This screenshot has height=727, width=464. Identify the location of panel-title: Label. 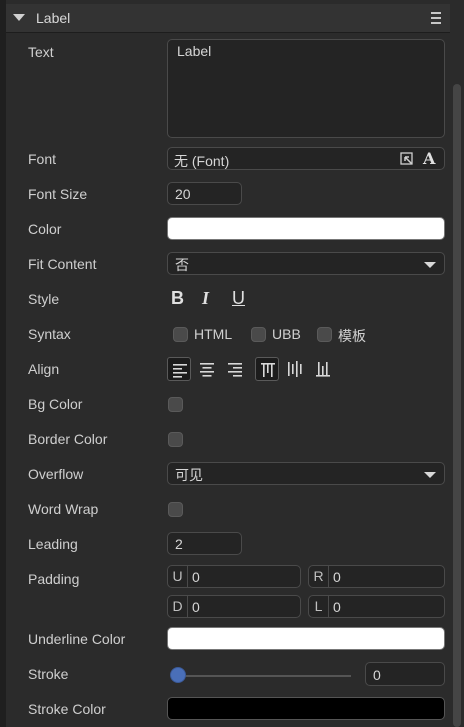
(53, 18).